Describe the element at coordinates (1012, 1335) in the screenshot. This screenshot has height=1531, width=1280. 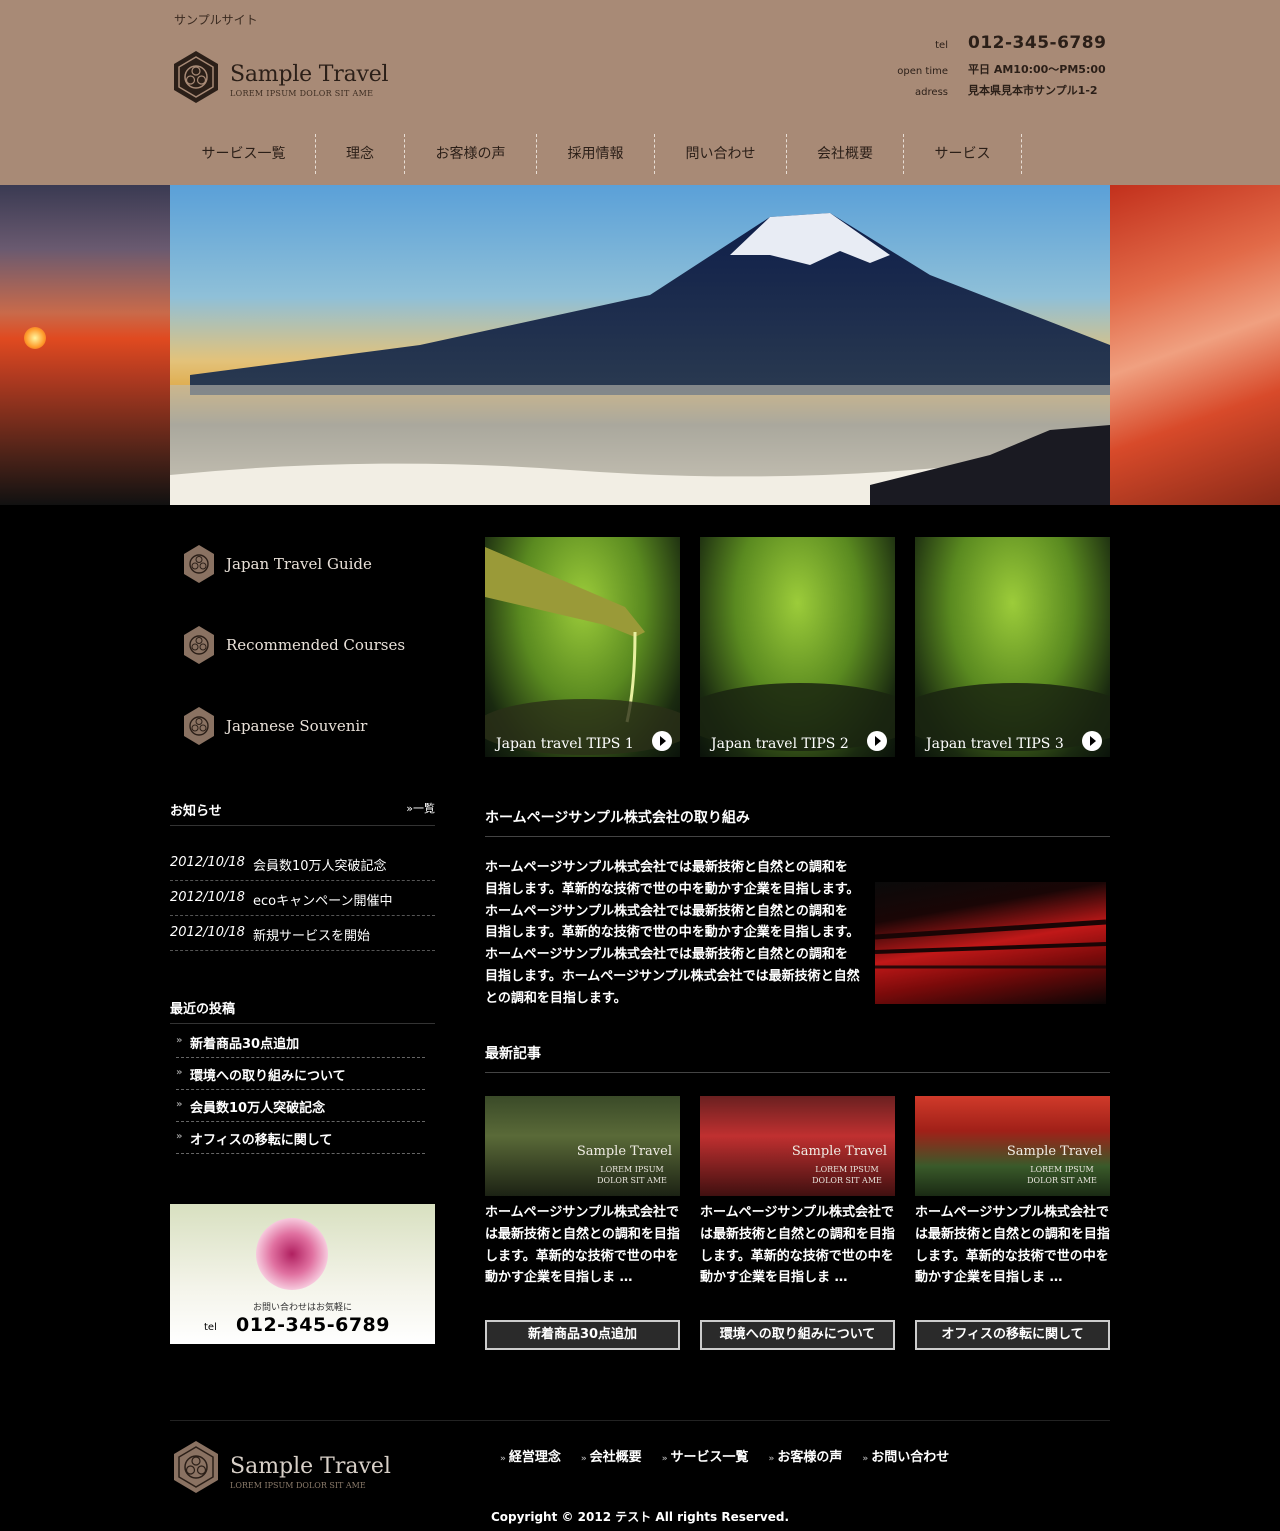
I see `article-button: オフィスの移転に関して` at that location.